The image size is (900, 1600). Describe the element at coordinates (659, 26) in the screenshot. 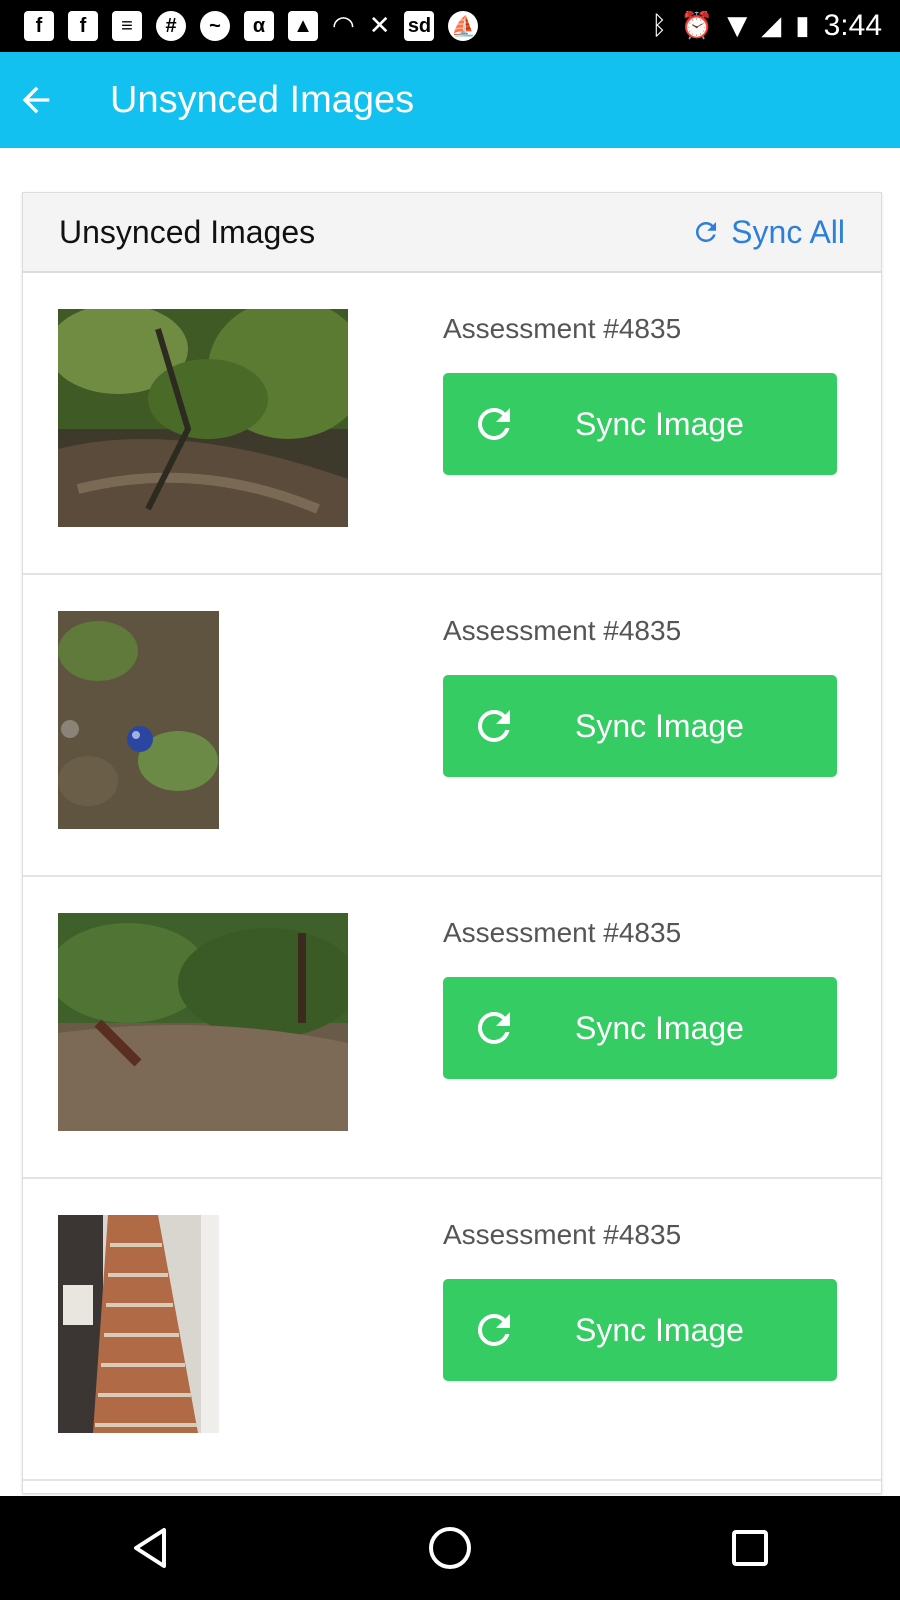

I see `bluetooth-icon: ᛒ` at that location.